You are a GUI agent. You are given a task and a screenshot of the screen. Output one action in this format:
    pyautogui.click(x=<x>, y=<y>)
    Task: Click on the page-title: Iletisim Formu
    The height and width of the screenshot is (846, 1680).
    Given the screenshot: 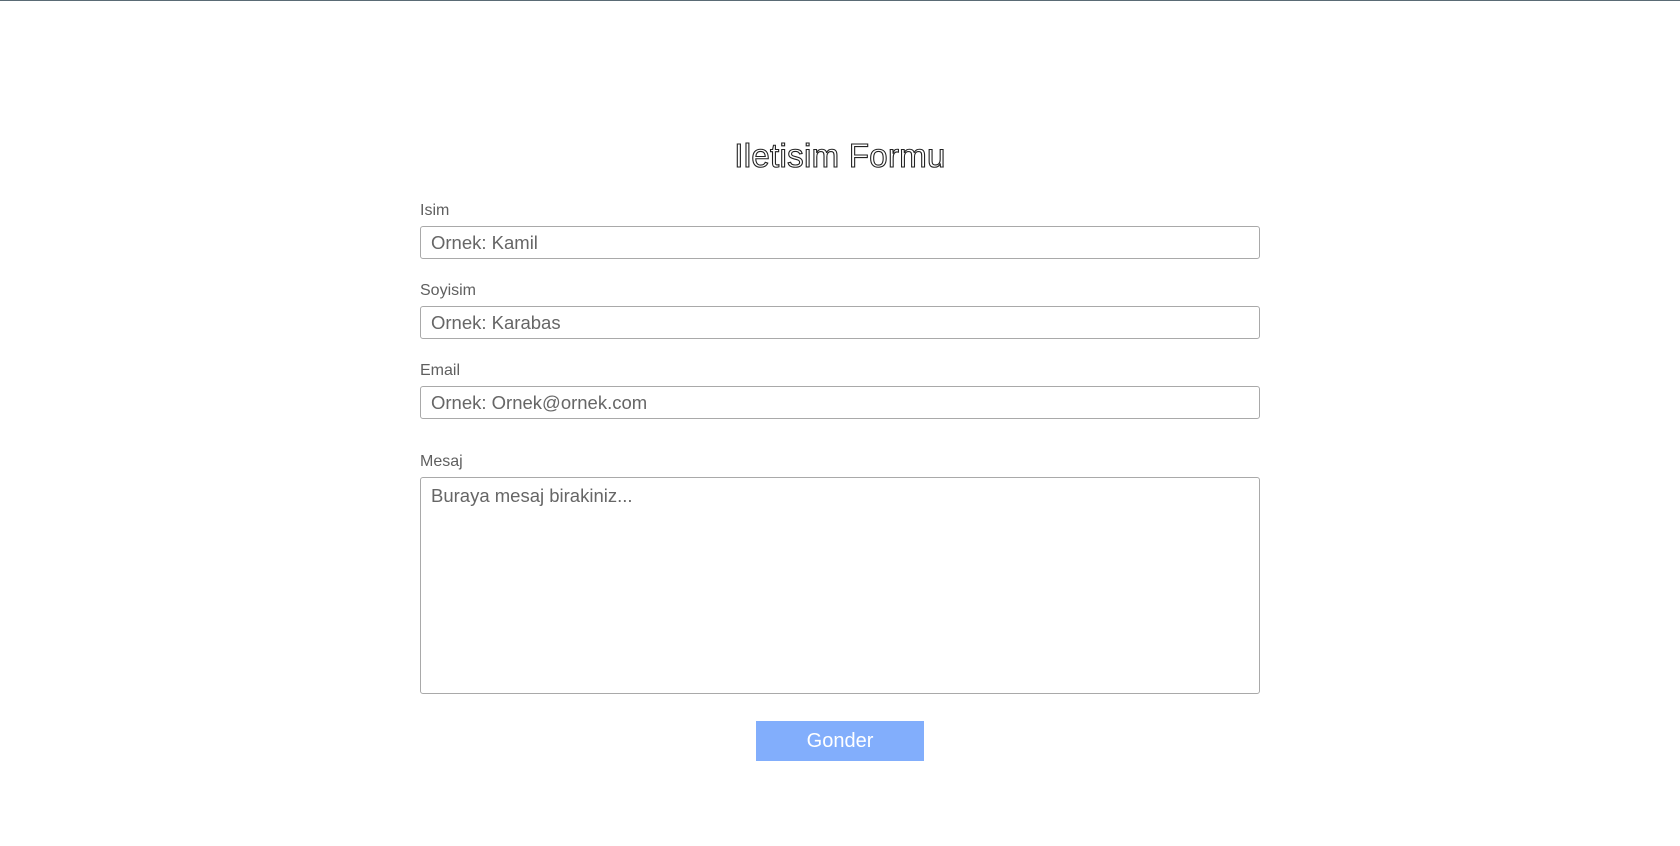 What is the action you would take?
    pyautogui.click(x=840, y=156)
    